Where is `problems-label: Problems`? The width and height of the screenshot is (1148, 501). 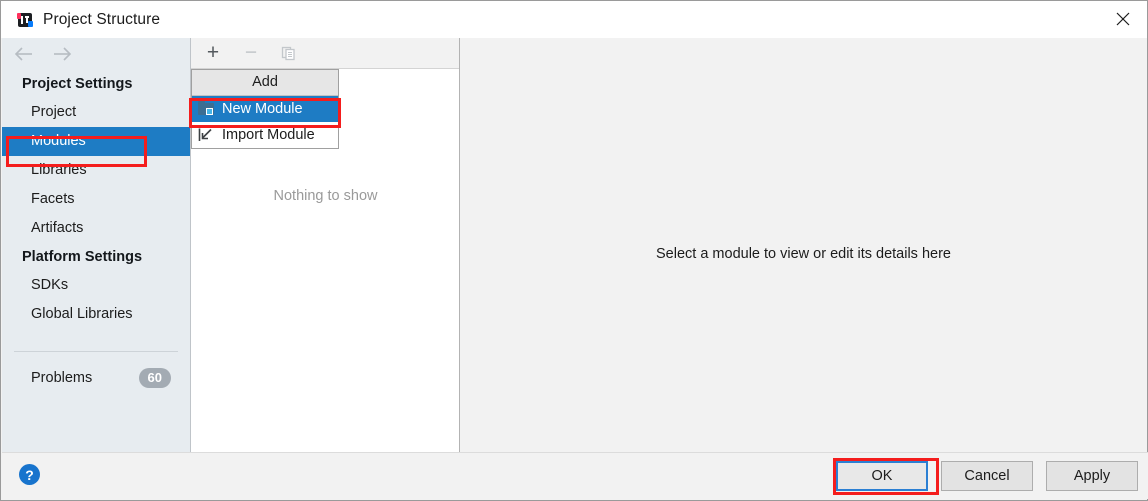 problems-label: Problems is located at coordinates (62, 378).